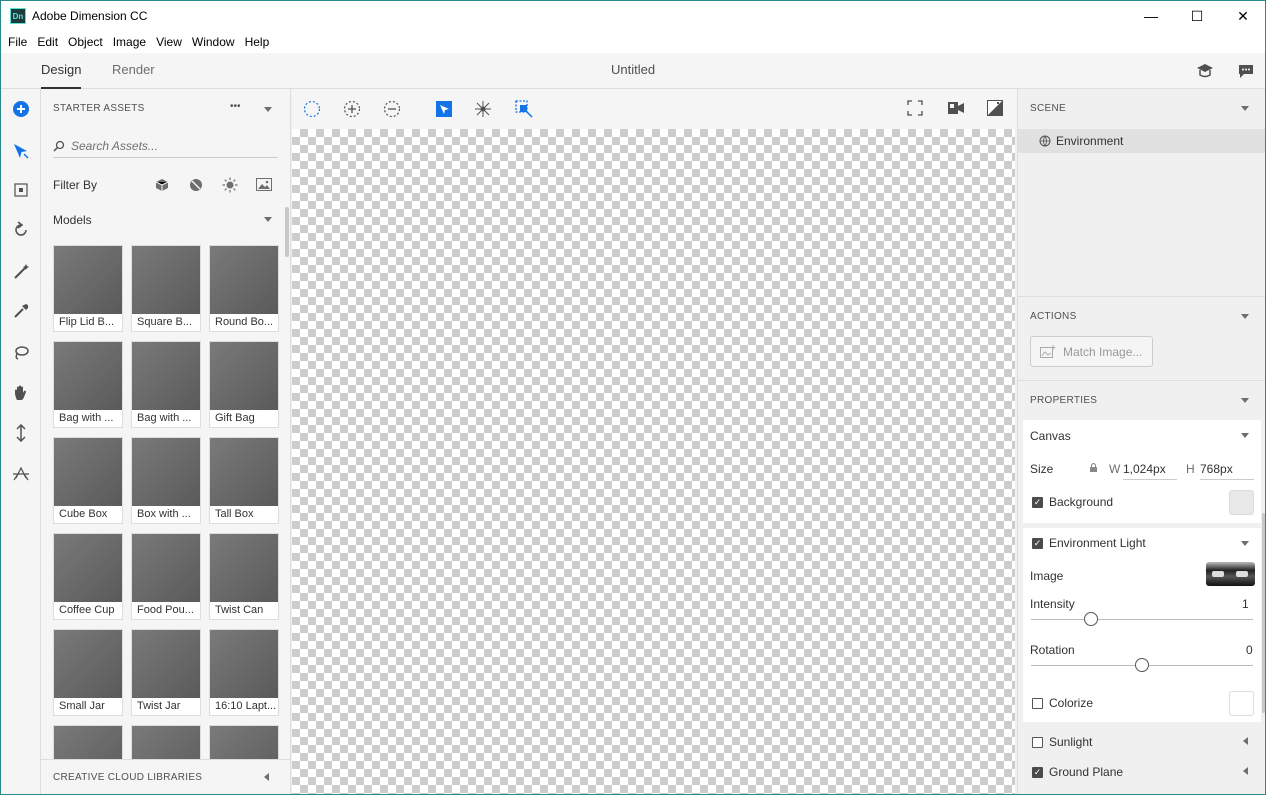  Describe the element at coordinates (264, 186) in the screenshot. I see `images-filter-icon` at that location.